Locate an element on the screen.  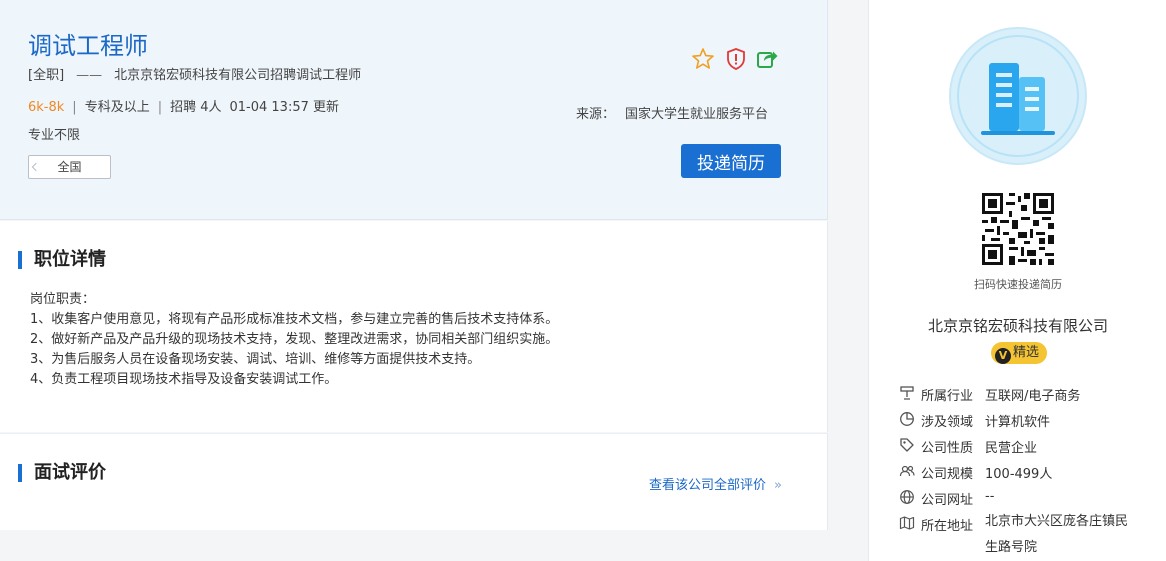
info-value: 100-499人 is located at coordinates (1019, 474).